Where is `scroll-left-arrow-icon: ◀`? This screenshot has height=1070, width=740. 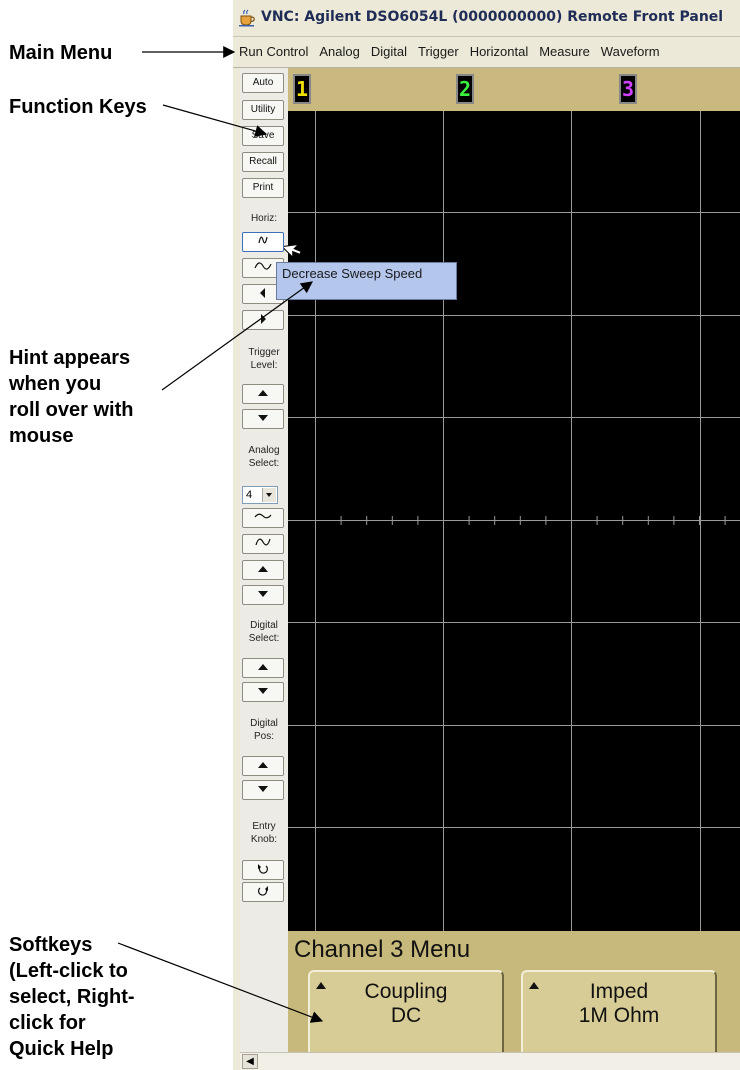 scroll-left-arrow-icon: ◀ is located at coordinates (250, 1061).